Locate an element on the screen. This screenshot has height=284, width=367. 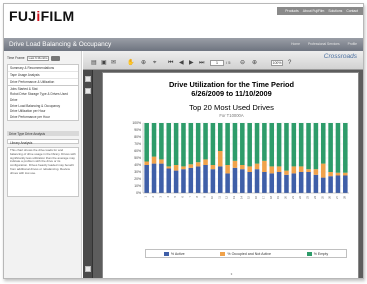
x-tick-label: 18 is located at coordinates (271, 196).